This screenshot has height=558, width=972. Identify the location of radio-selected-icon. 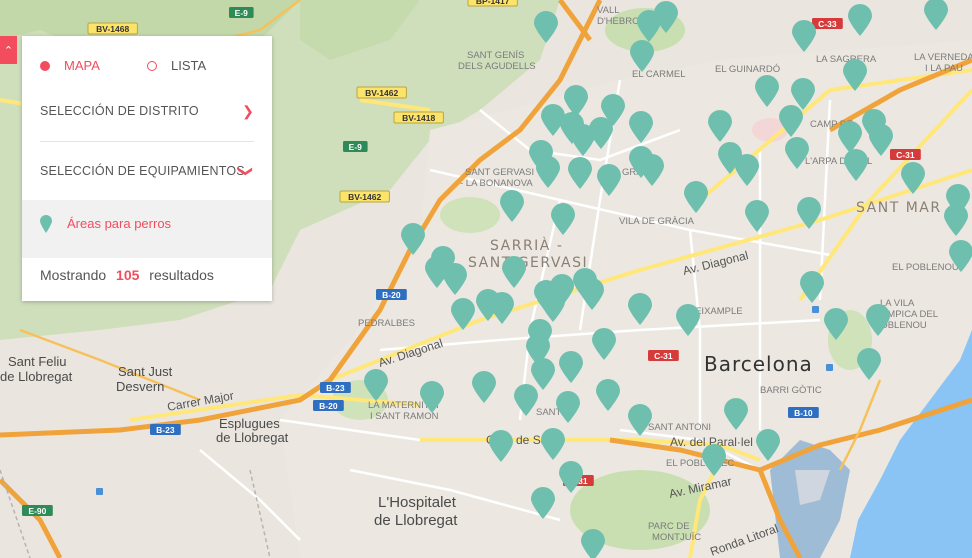
(45, 65).